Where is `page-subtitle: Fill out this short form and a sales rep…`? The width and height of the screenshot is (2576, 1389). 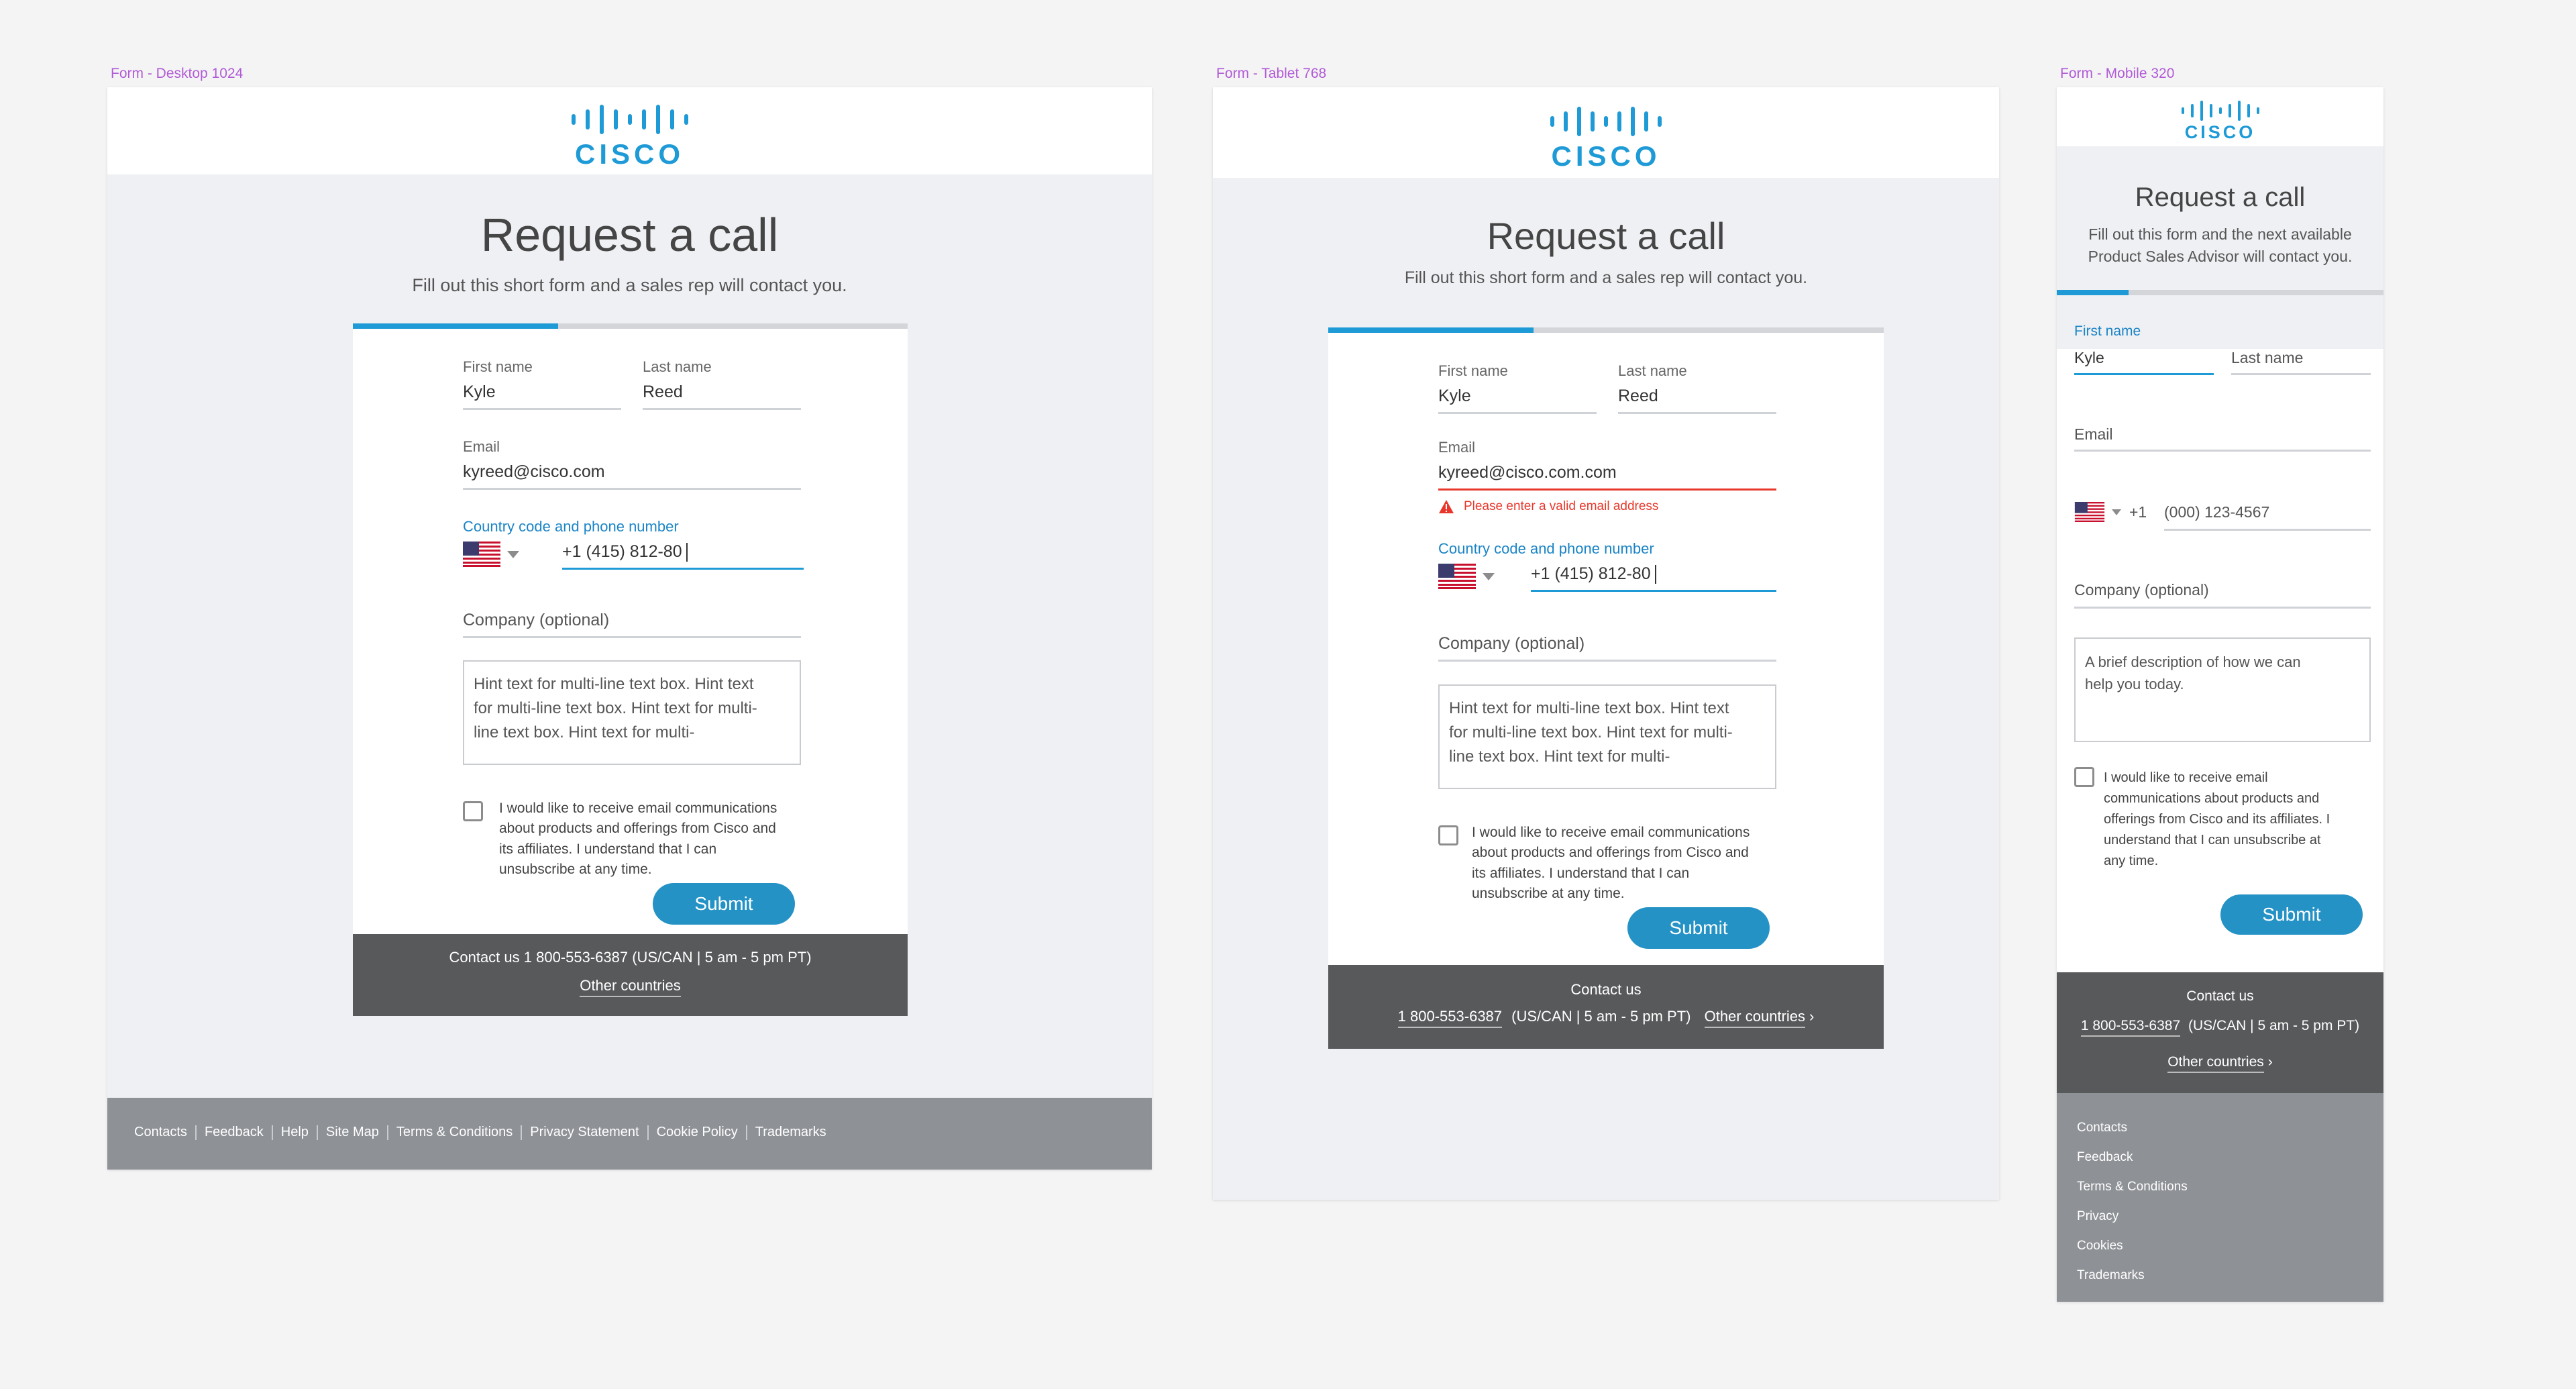 page-subtitle: Fill out this short form and a sales rep… is located at coordinates (1606, 278).